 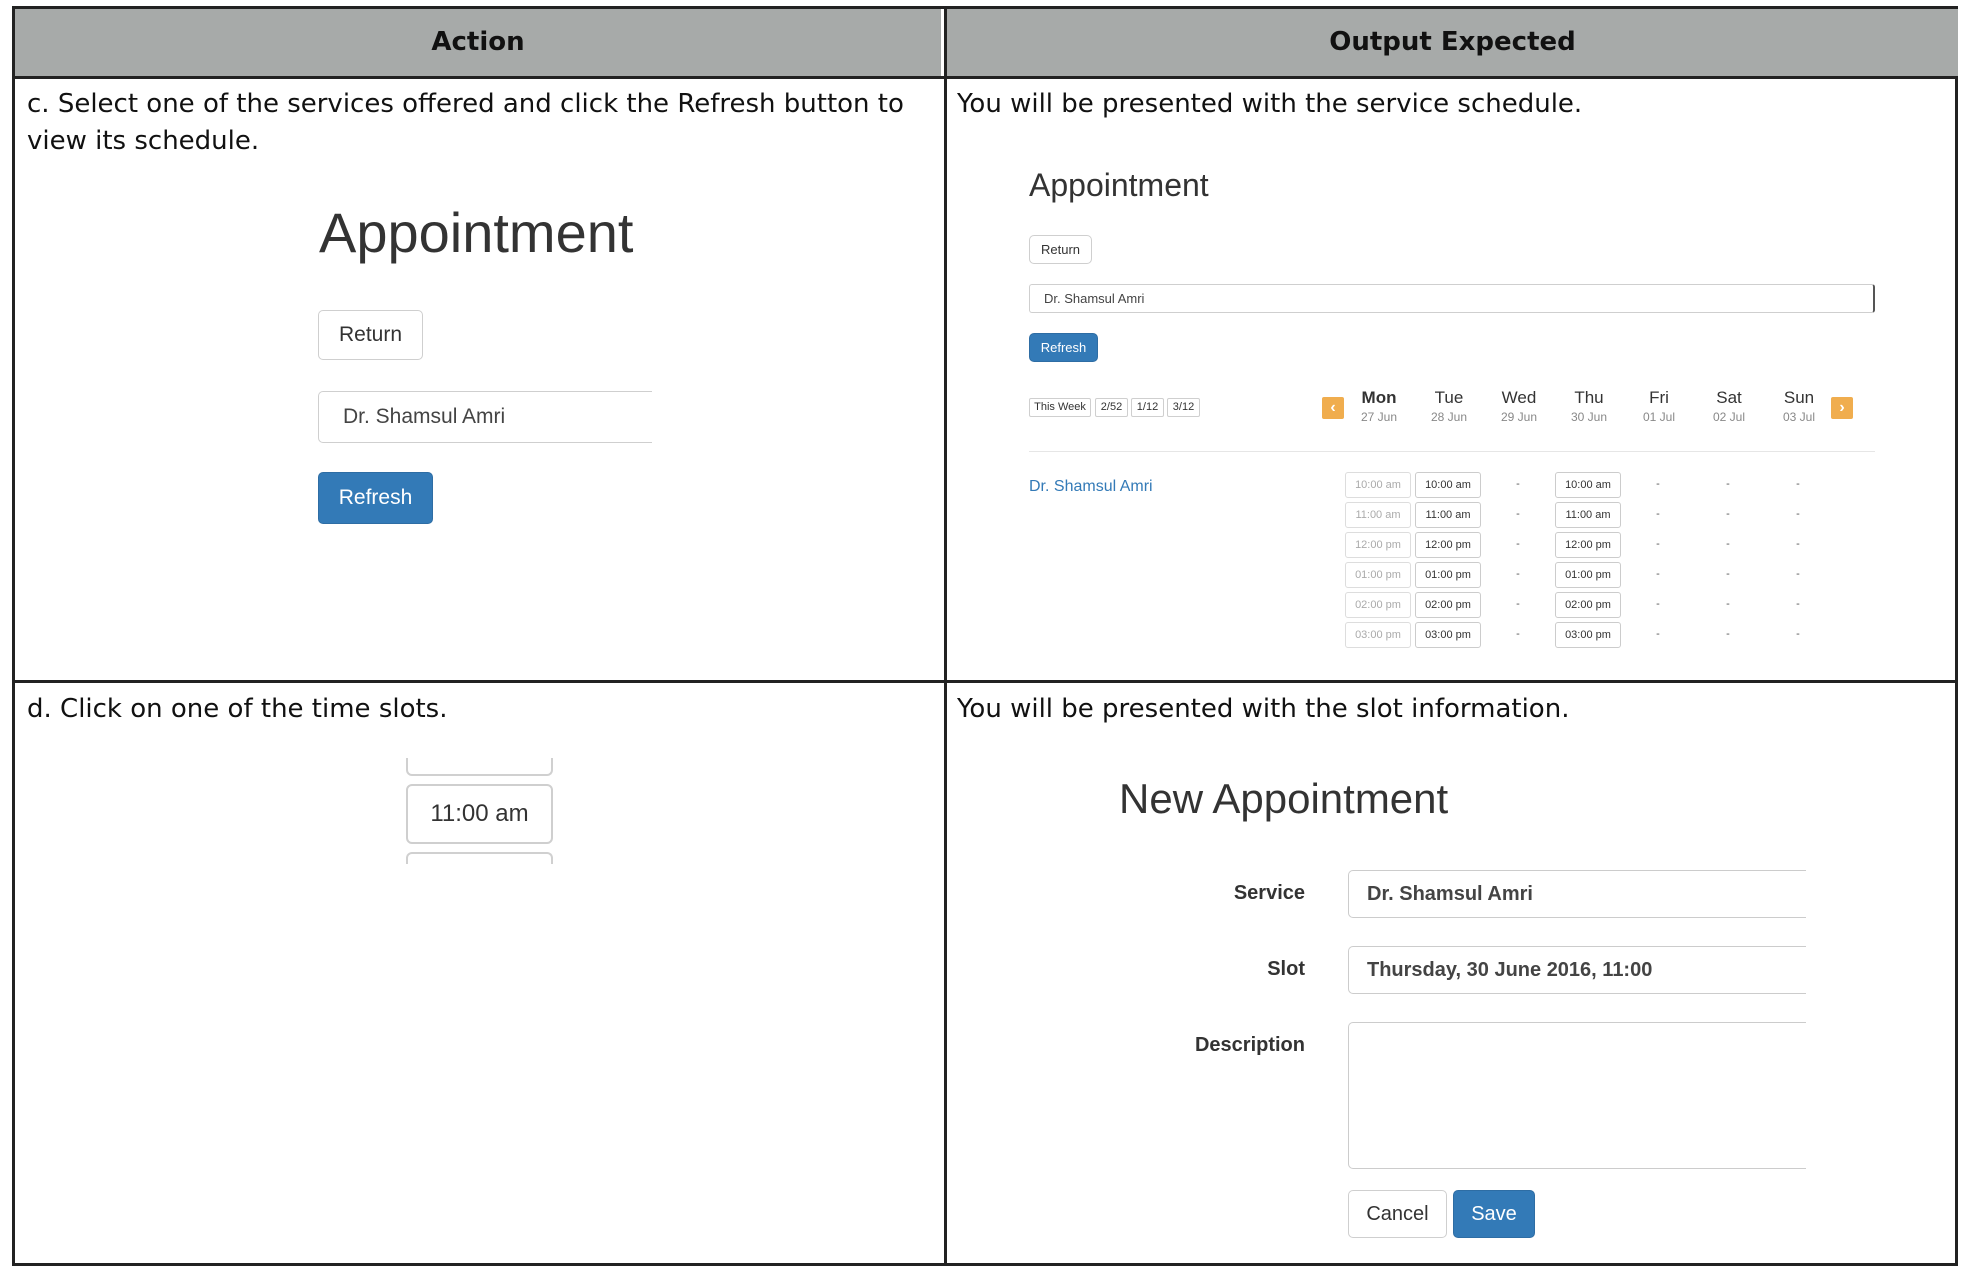 What do you see at coordinates (1729, 406) in the screenshot?
I see `day-header-sat: Sat 02 Jul` at bounding box center [1729, 406].